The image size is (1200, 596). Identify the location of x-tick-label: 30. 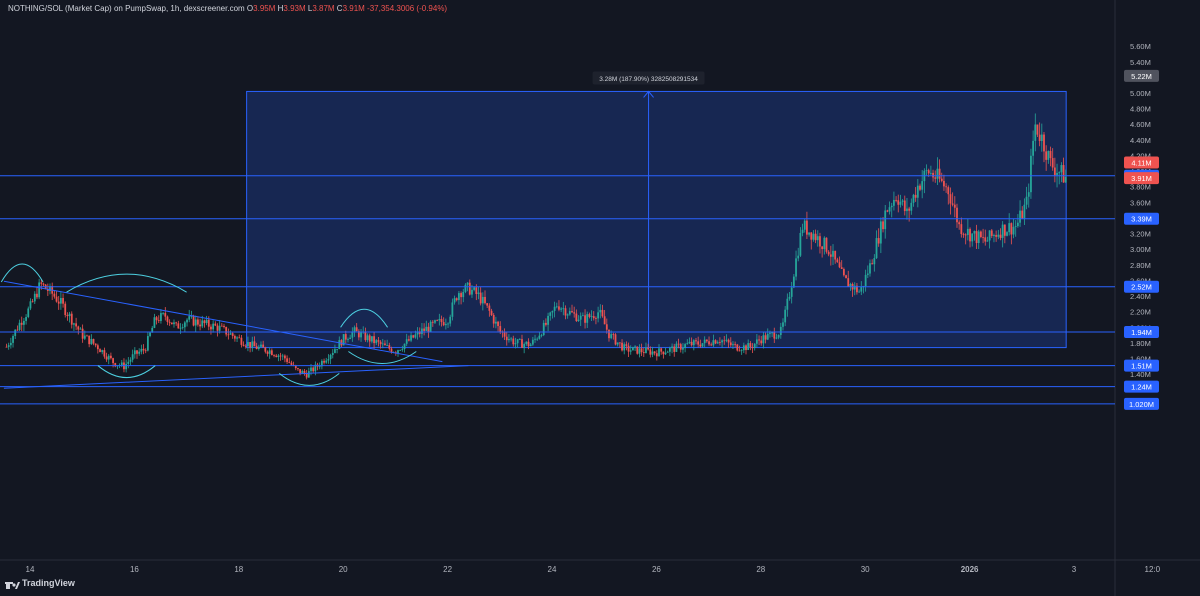
(865, 569).